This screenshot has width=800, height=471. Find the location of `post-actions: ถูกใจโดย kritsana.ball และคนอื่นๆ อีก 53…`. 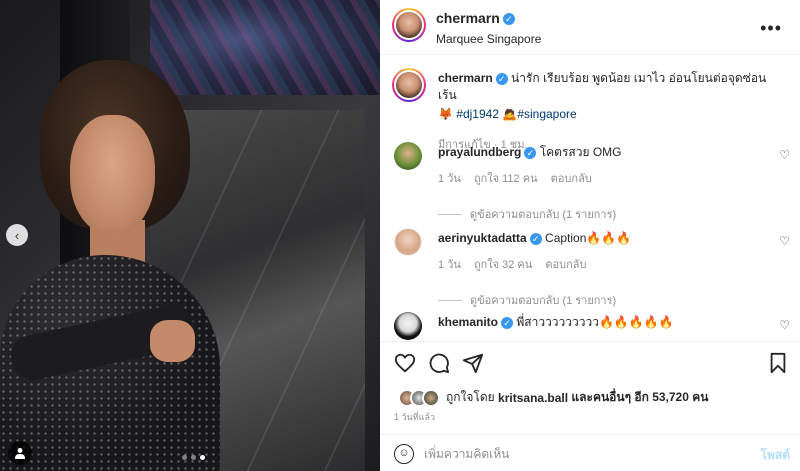

post-actions: ถูกใจโดย kritsana.ball และคนอื่นๆ อีก 53… is located at coordinates (590, 406).